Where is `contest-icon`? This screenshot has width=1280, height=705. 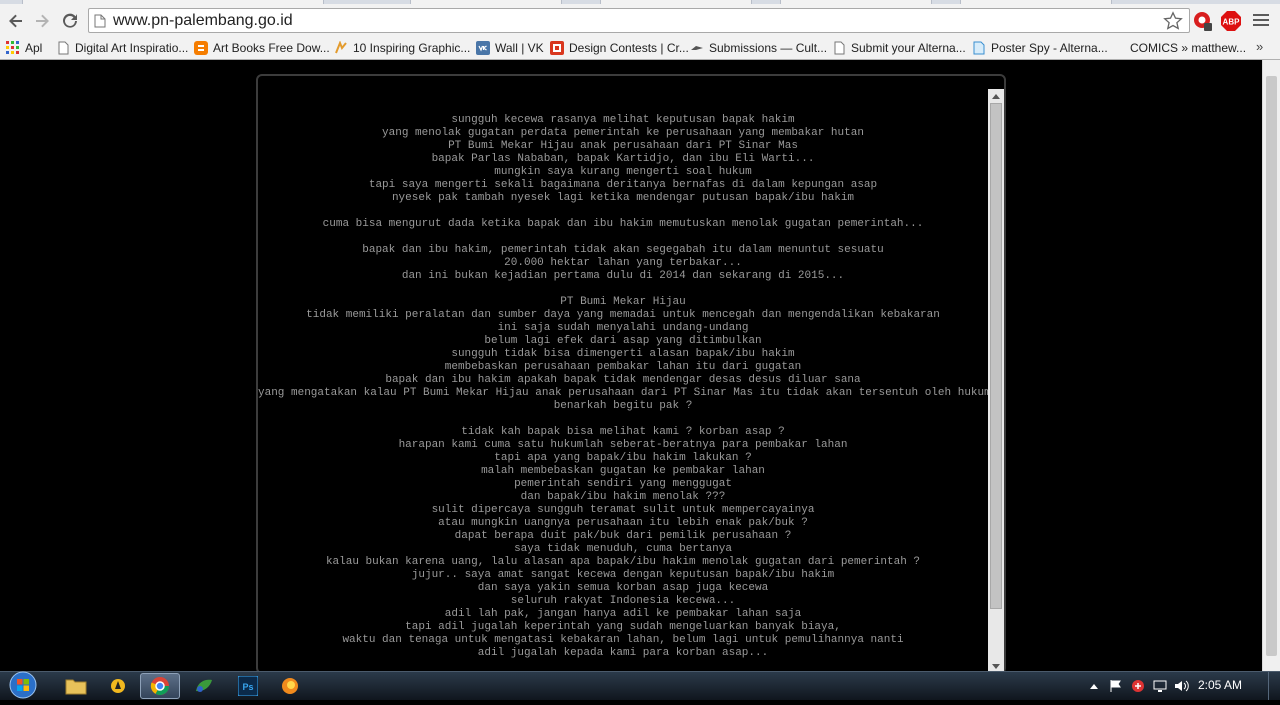 contest-icon is located at coordinates (557, 48).